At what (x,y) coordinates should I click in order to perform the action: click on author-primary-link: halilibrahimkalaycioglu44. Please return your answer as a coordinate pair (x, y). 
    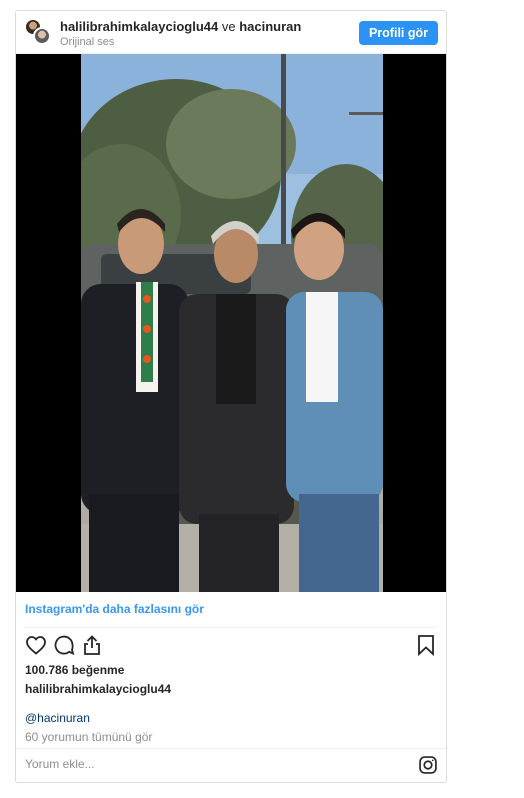
    Looking at the image, I should click on (139, 26).